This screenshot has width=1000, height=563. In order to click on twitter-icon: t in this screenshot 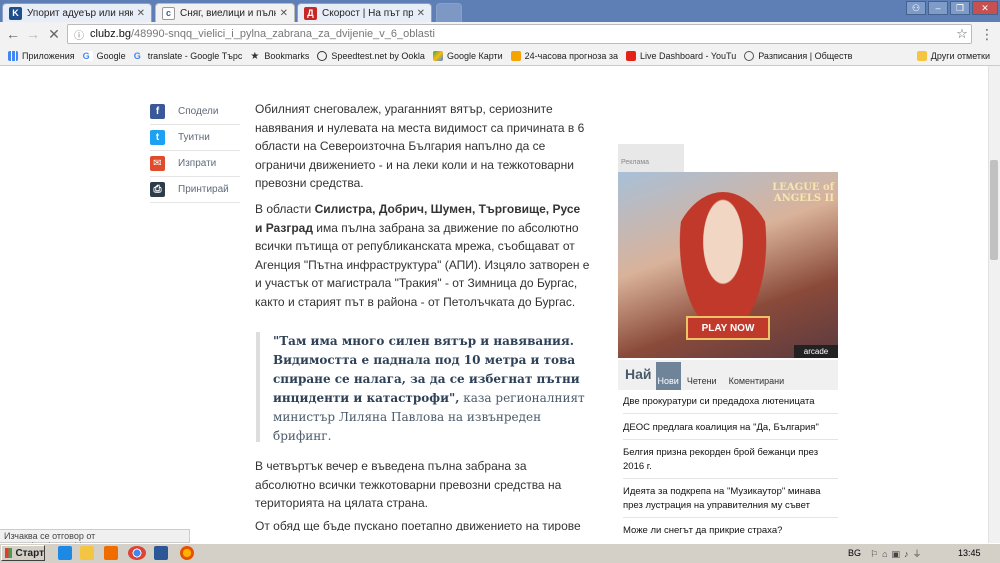, I will do `click(157, 137)`.